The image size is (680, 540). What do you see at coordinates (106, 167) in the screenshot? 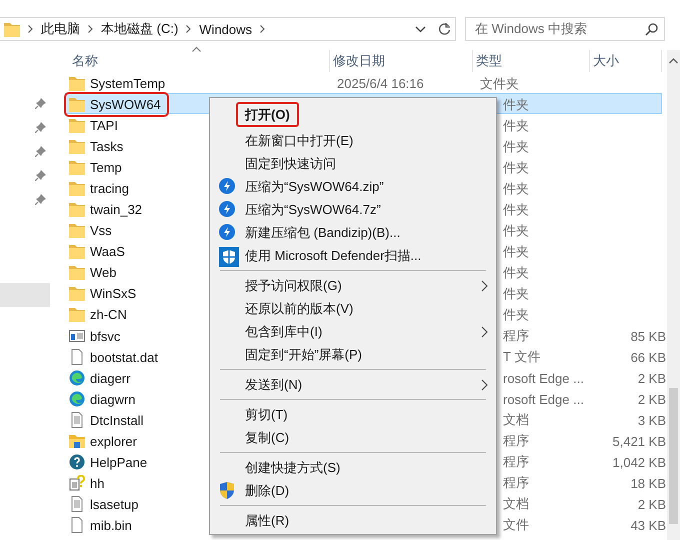
I see `file-name: Temp` at bounding box center [106, 167].